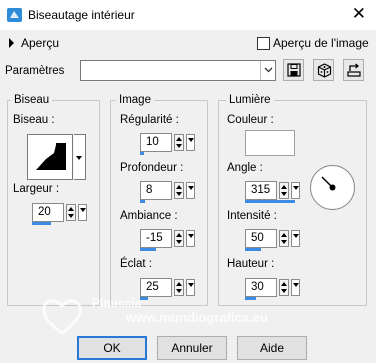 The height and width of the screenshot is (363, 376). What do you see at coordinates (156, 287) in the screenshot?
I see `shininess-input: 25` at bounding box center [156, 287].